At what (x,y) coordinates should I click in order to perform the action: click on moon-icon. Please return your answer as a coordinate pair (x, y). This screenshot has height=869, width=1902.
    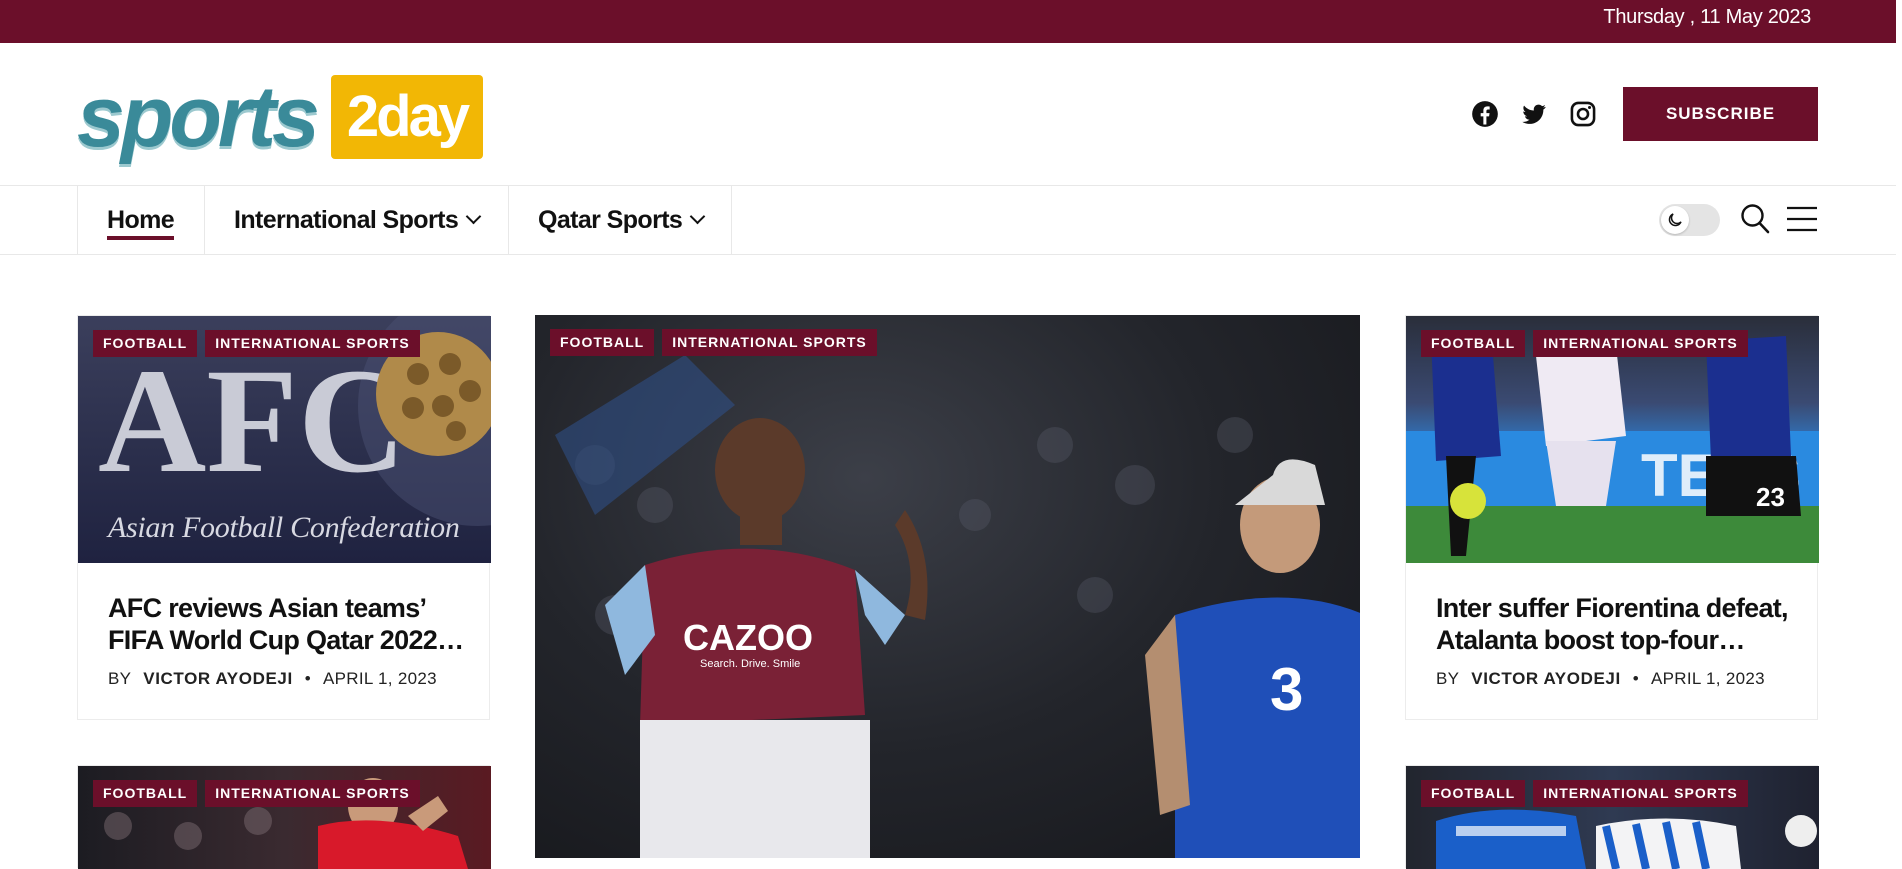
    Looking at the image, I should click on (1675, 220).